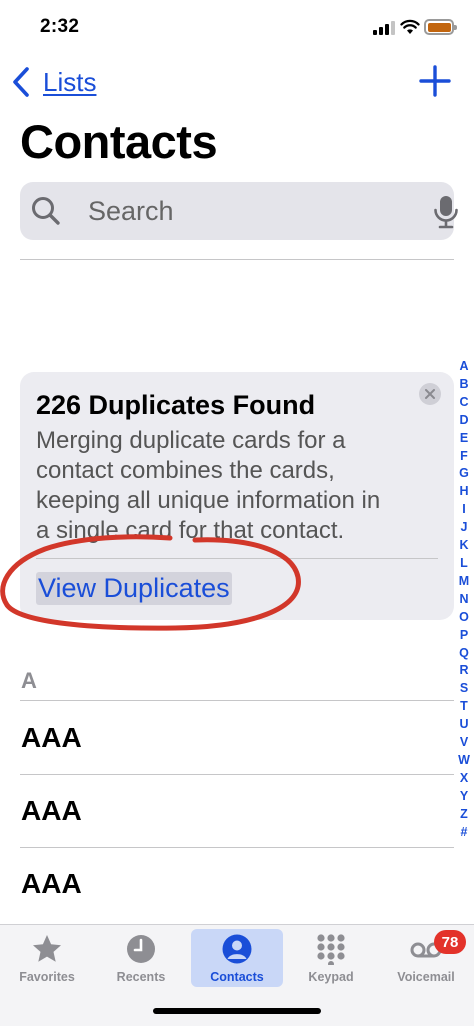 The image size is (474, 1026). What do you see at coordinates (176, 405) in the screenshot?
I see `duplicates-title: 226 Duplicates Found` at bounding box center [176, 405].